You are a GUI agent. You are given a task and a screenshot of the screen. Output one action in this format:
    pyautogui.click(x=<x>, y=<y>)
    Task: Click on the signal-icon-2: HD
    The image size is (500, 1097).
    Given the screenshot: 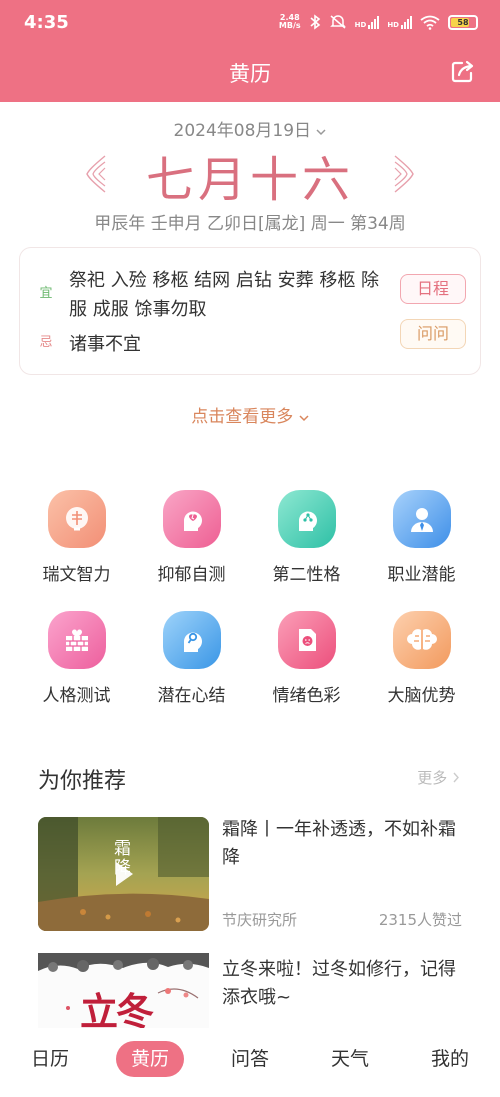 What is the action you would take?
    pyautogui.click(x=399, y=22)
    